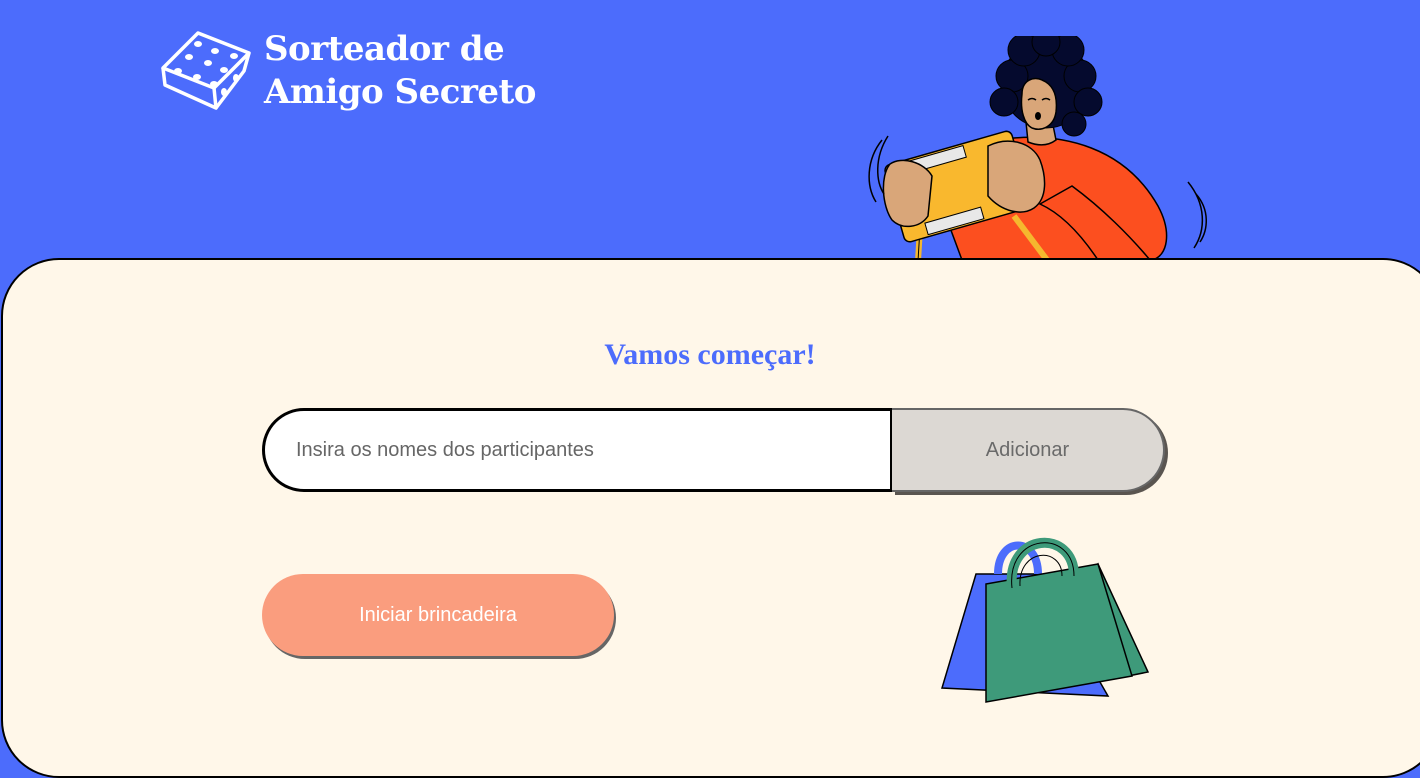 This screenshot has height=778, width=1420. What do you see at coordinates (1045, 620) in the screenshot?
I see `shopping-bags-illustration` at bounding box center [1045, 620].